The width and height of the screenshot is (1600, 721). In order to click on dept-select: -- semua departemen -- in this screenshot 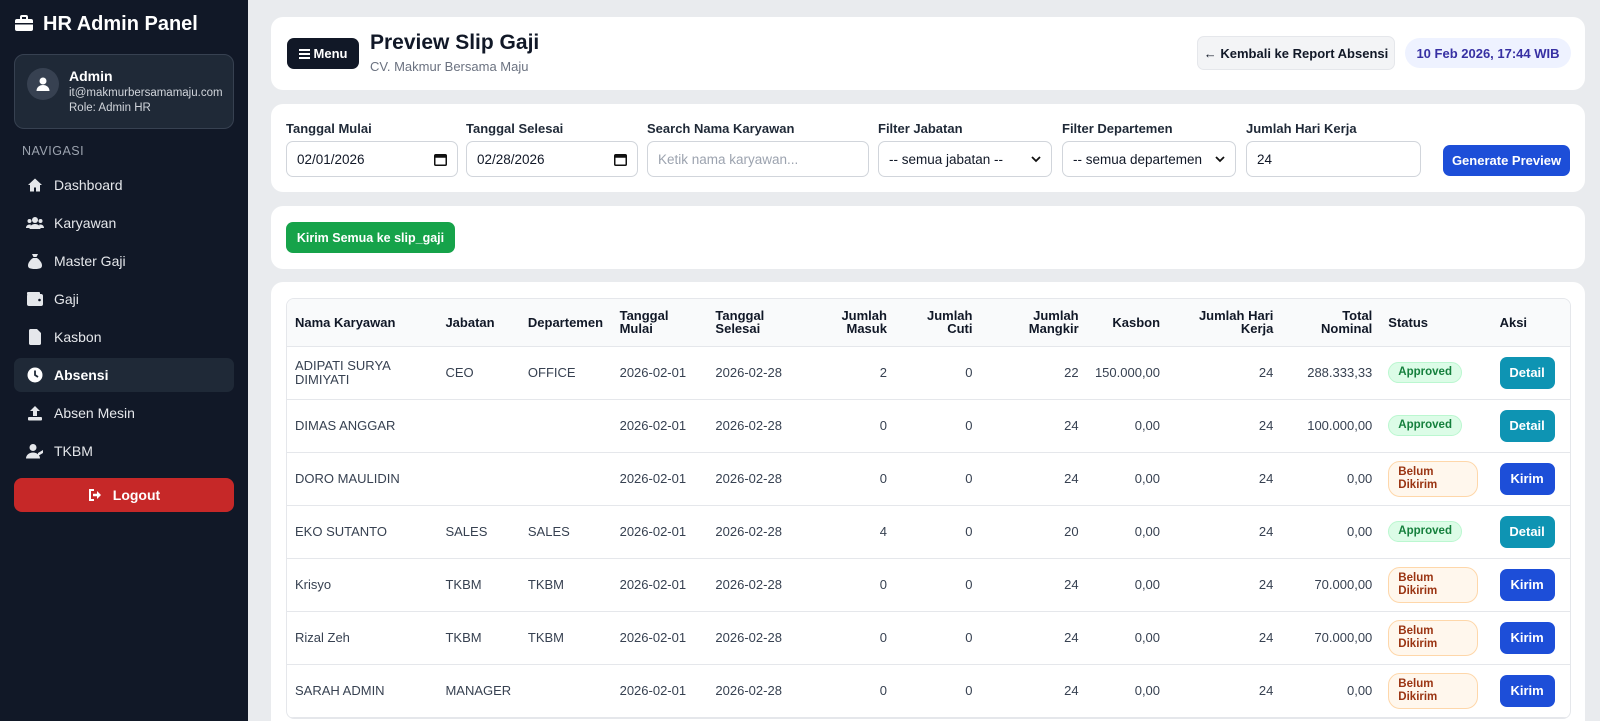, I will do `click(1149, 159)`.